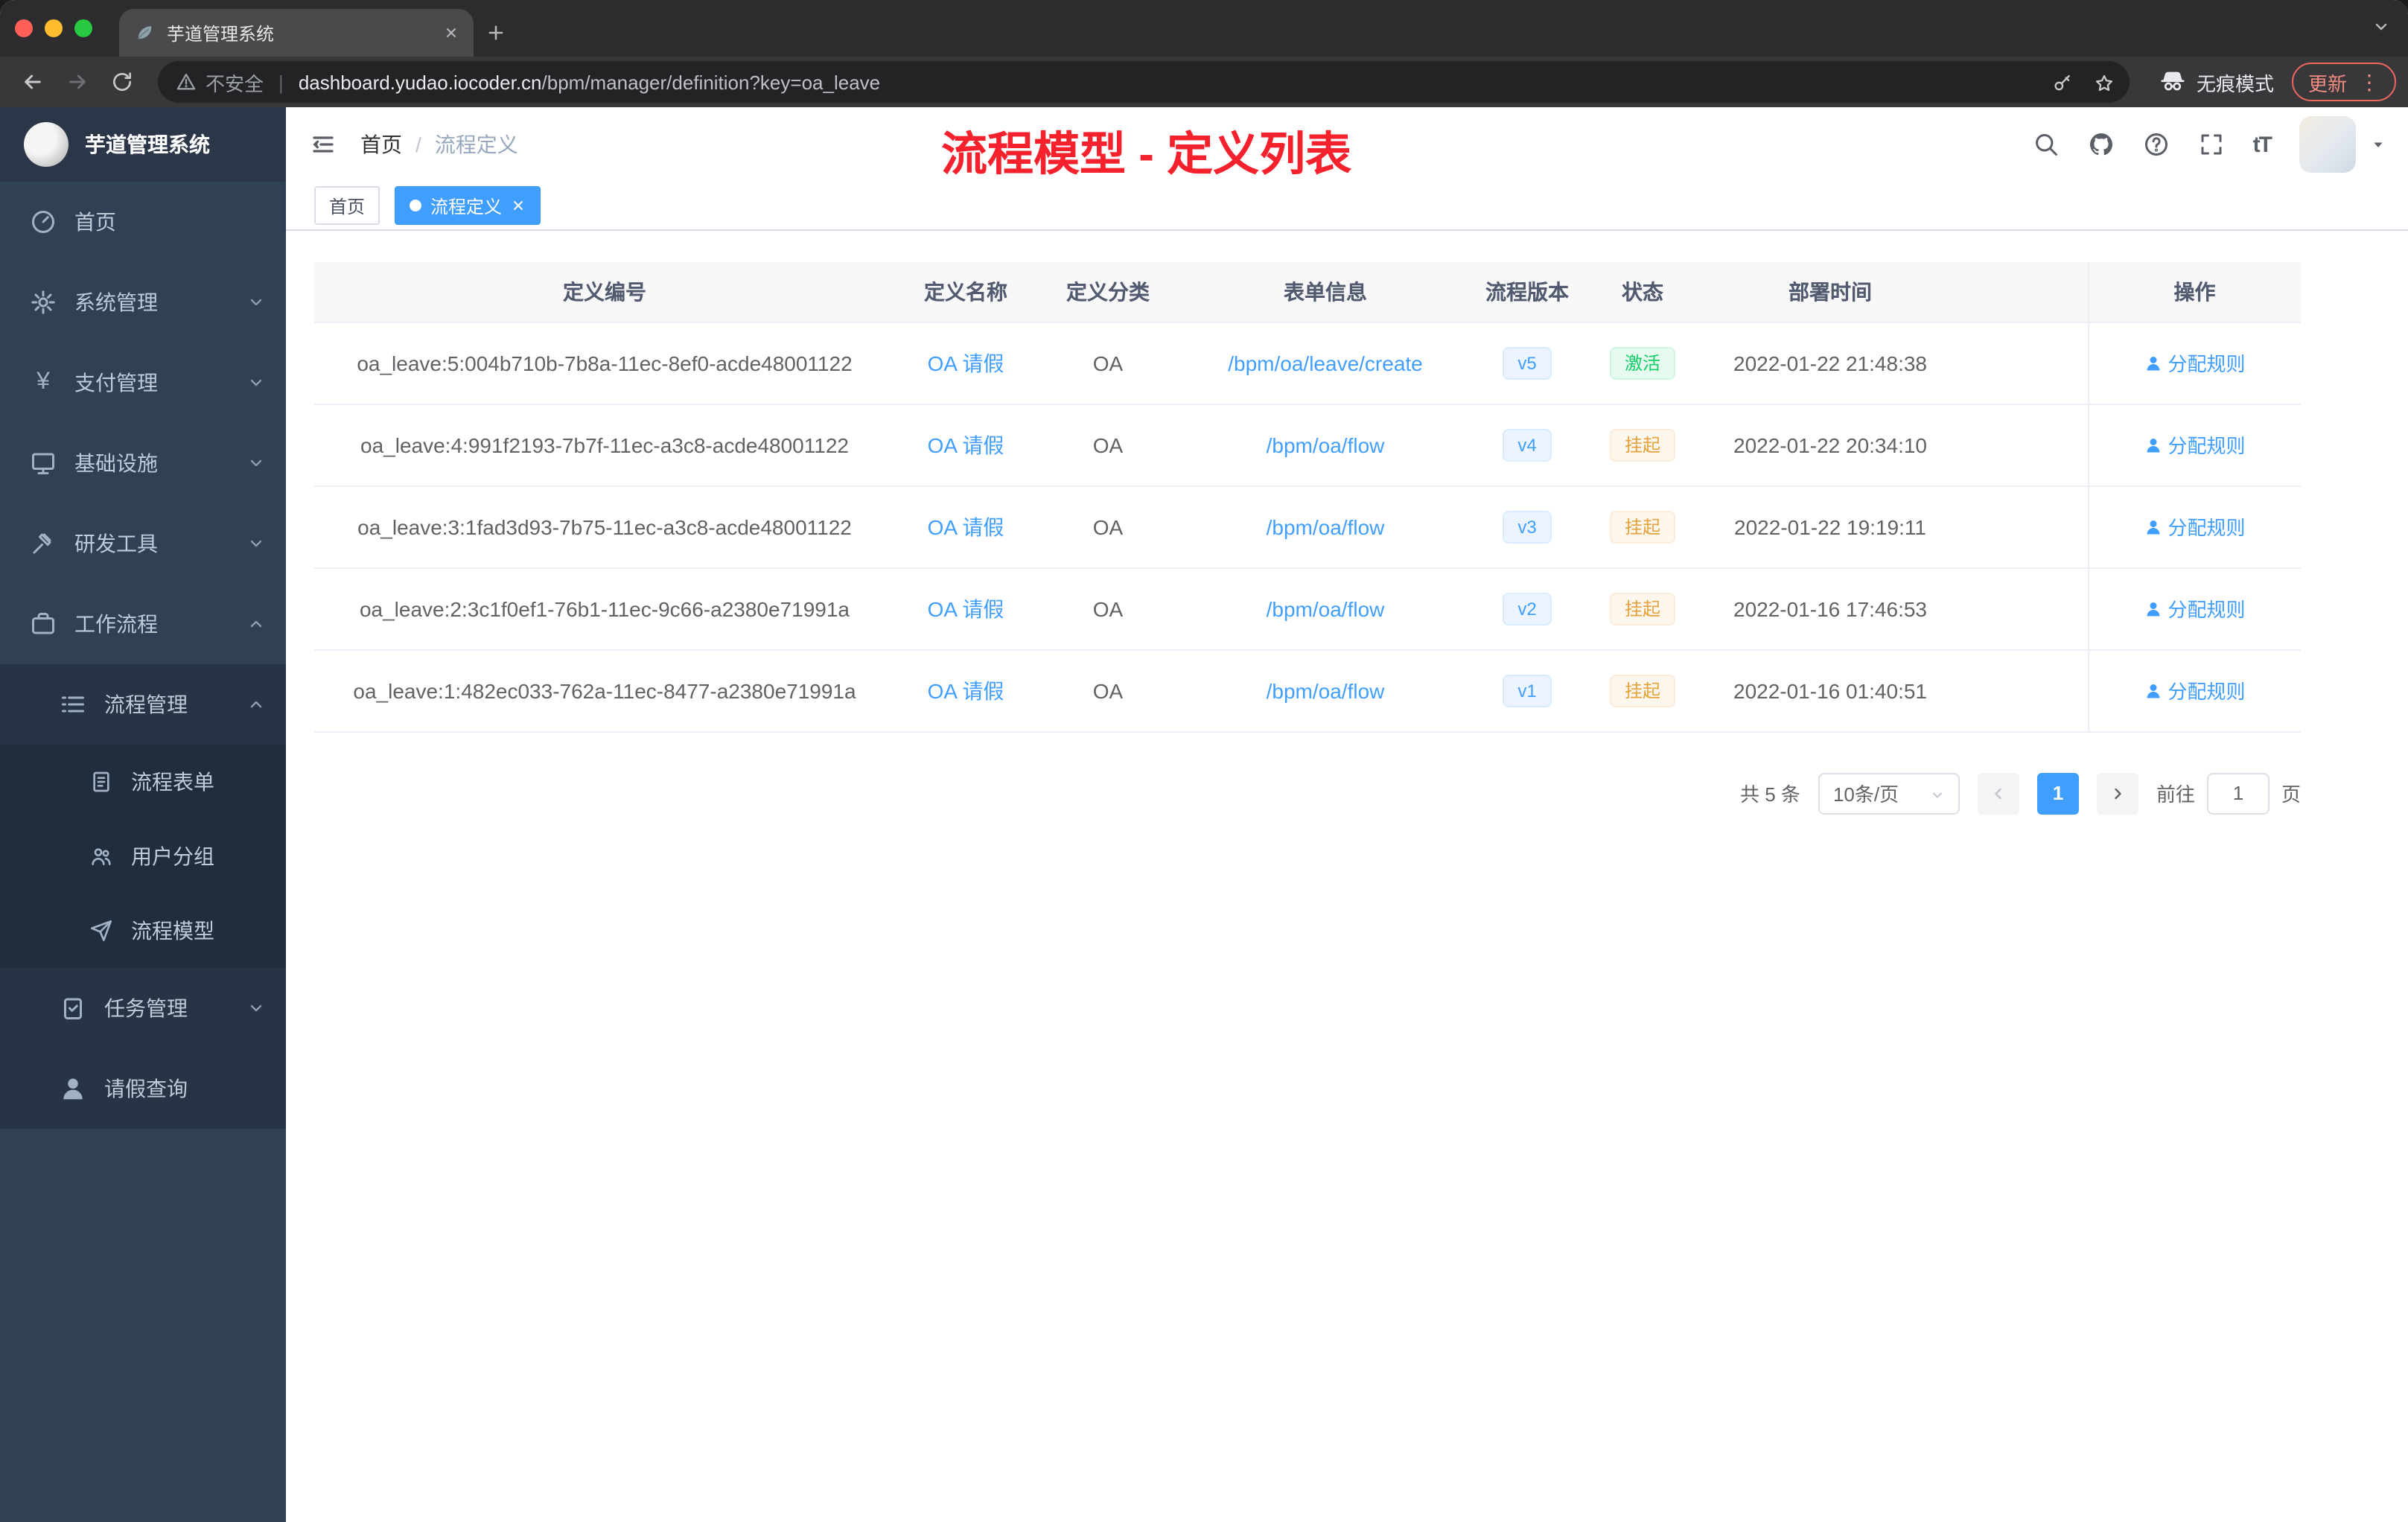 This screenshot has height=1522, width=2408. What do you see at coordinates (256, 704) in the screenshot?
I see `chevron-up-icon` at bounding box center [256, 704].